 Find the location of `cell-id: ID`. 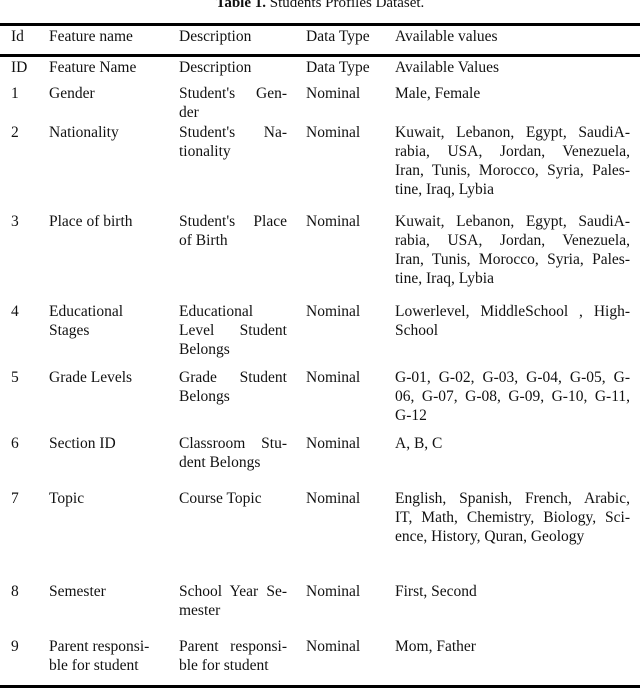

cell-id: ID is located at coordinates (19, 67).